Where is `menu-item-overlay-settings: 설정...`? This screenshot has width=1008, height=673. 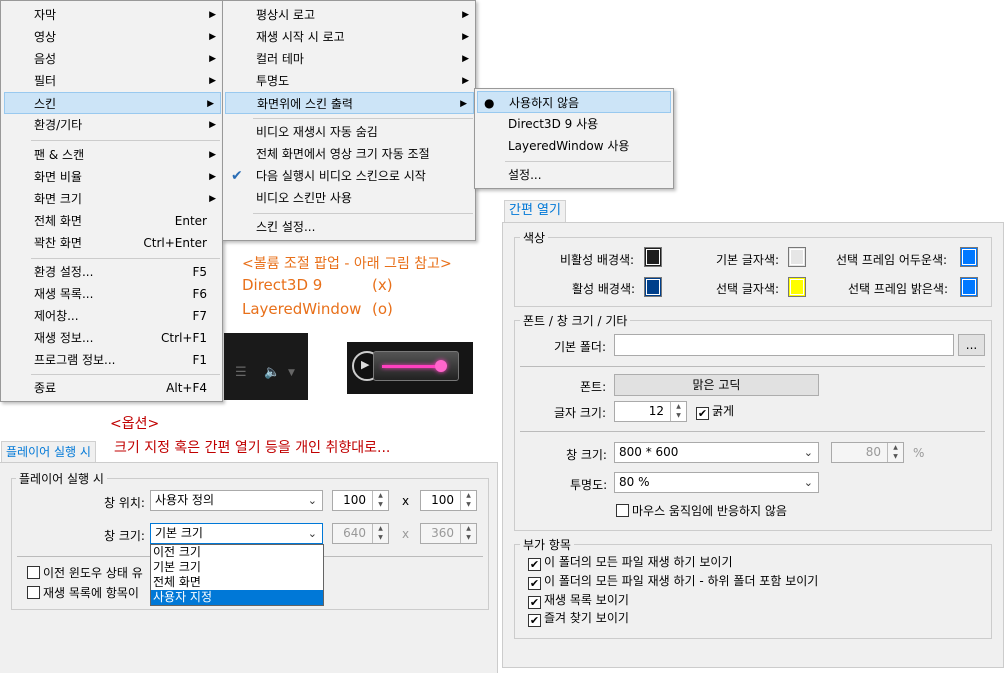
menu-item-overlay-settings: 설정... is located at coordinates (574, 175).